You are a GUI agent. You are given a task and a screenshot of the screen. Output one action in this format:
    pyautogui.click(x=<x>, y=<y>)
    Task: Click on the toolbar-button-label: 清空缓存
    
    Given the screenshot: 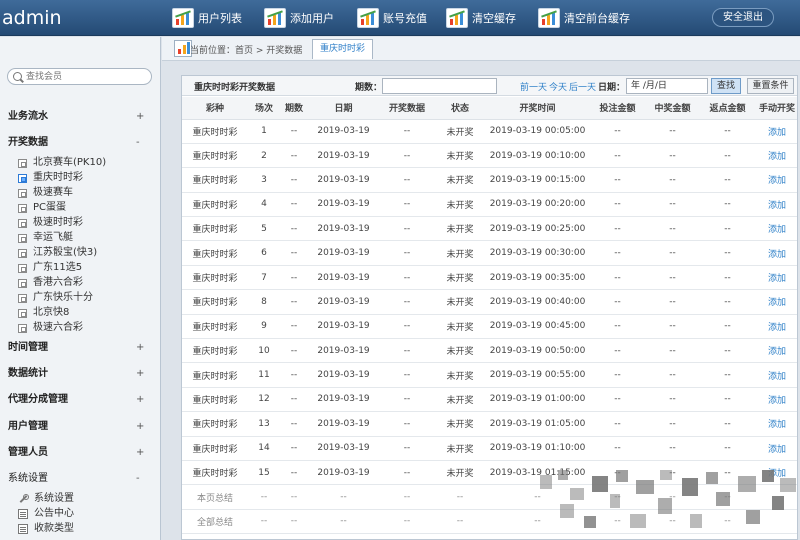 What is the action you would take?
    pyautogui.click(x=494, y=18)
    